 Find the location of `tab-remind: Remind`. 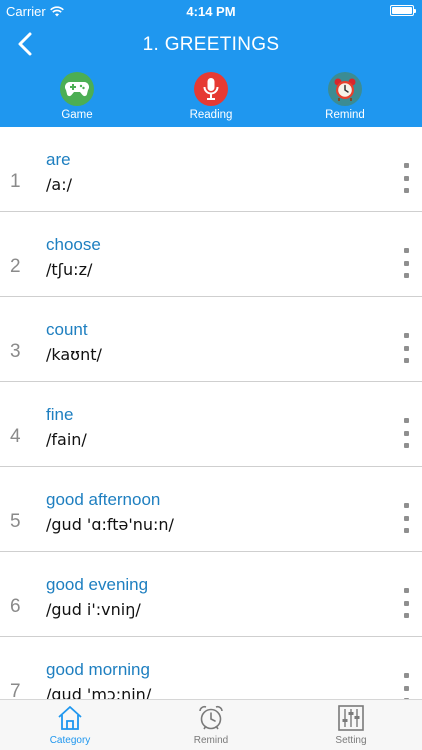

tab-remind: Remind is located at coordinates (211, 725).